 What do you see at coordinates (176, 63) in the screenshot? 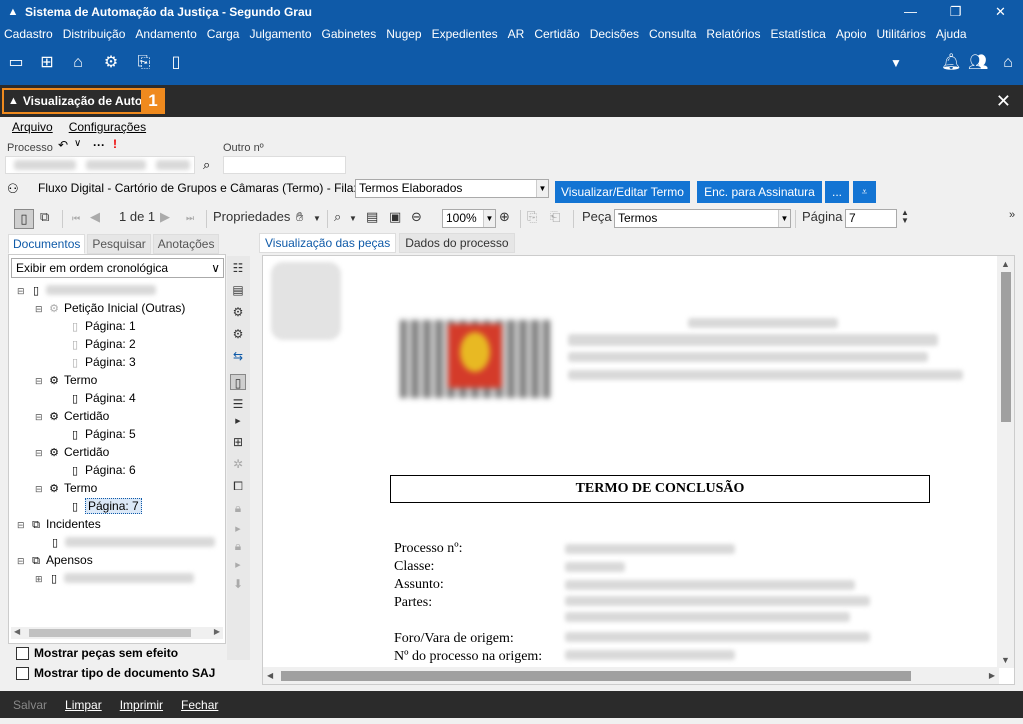
I see `document-report-icon: ▯` at bounding box center [176, 63].